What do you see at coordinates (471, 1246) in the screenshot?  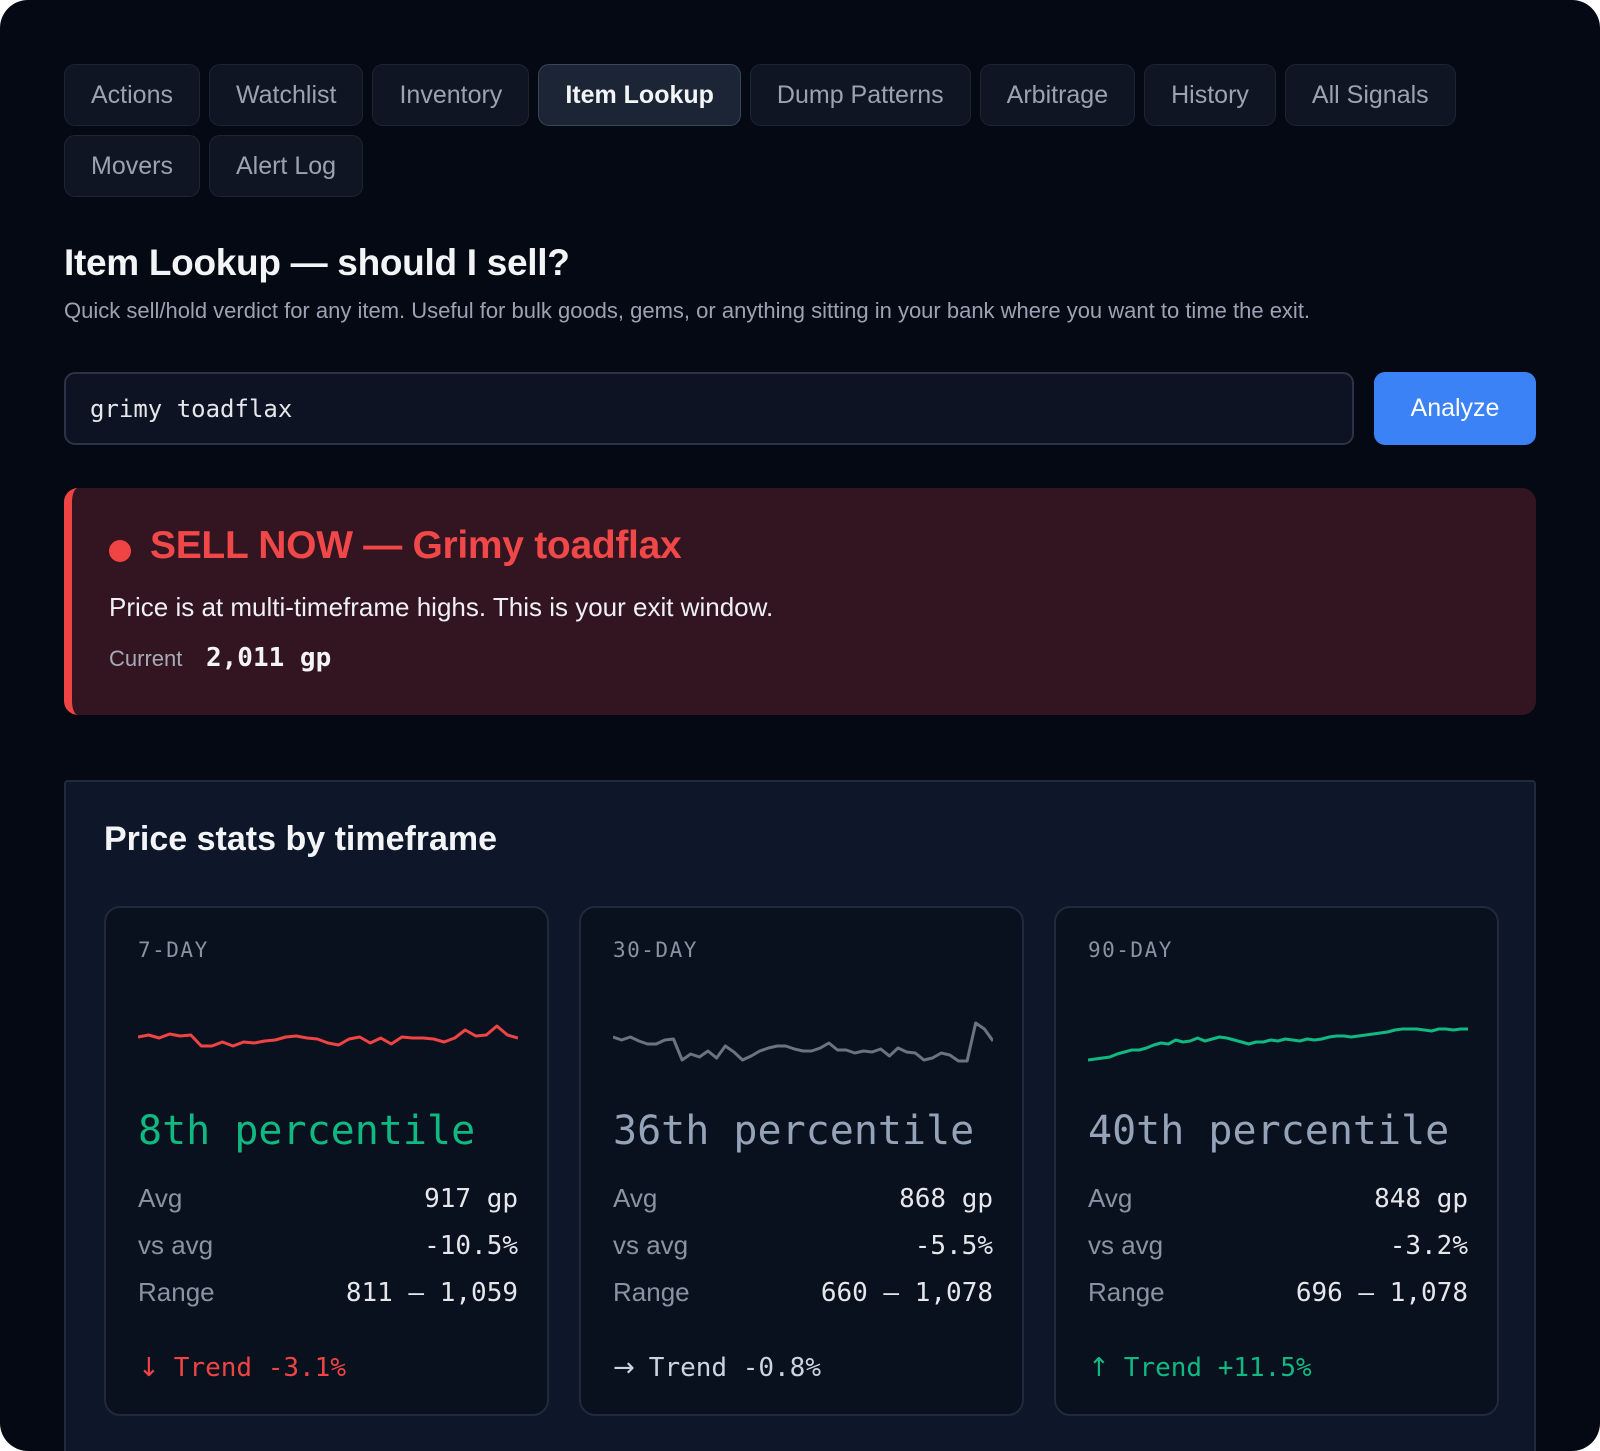 I see `stat-value: -10.5%` at bounding box center [471, 1246].